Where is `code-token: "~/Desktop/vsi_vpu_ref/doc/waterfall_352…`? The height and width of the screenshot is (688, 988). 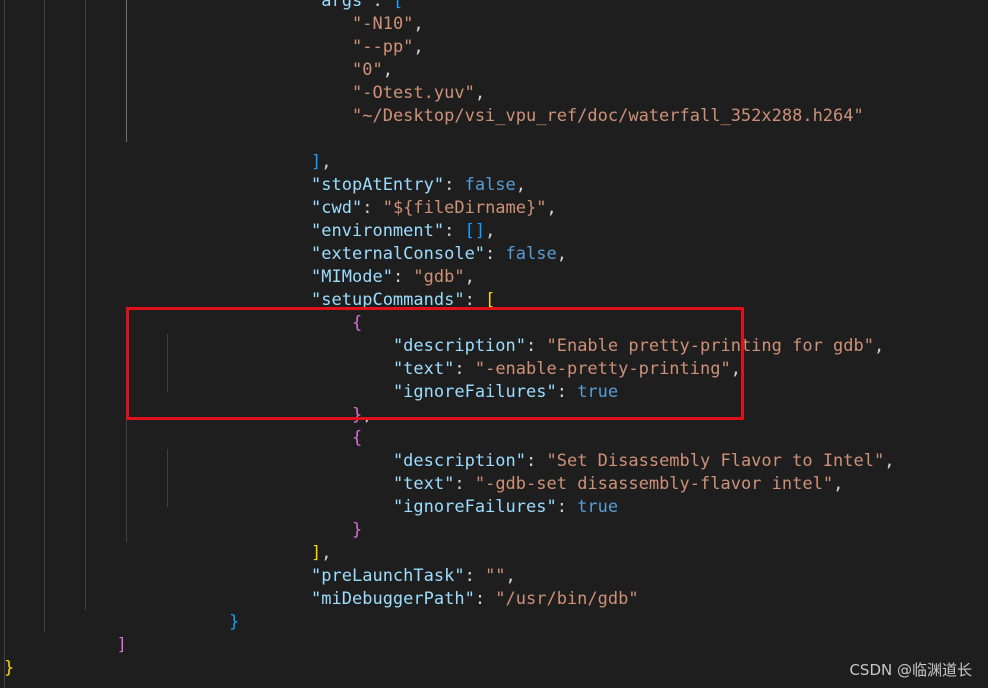
code-token: "~/Desktop/vsi_vpu_ref/doc/waterfall_352… is located at coordinates (608, 116).